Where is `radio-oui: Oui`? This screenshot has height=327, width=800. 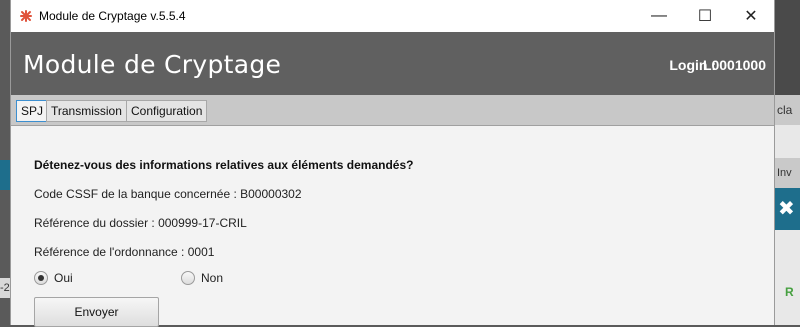 radio-oui: Oui is located at coordinates (53, 278).